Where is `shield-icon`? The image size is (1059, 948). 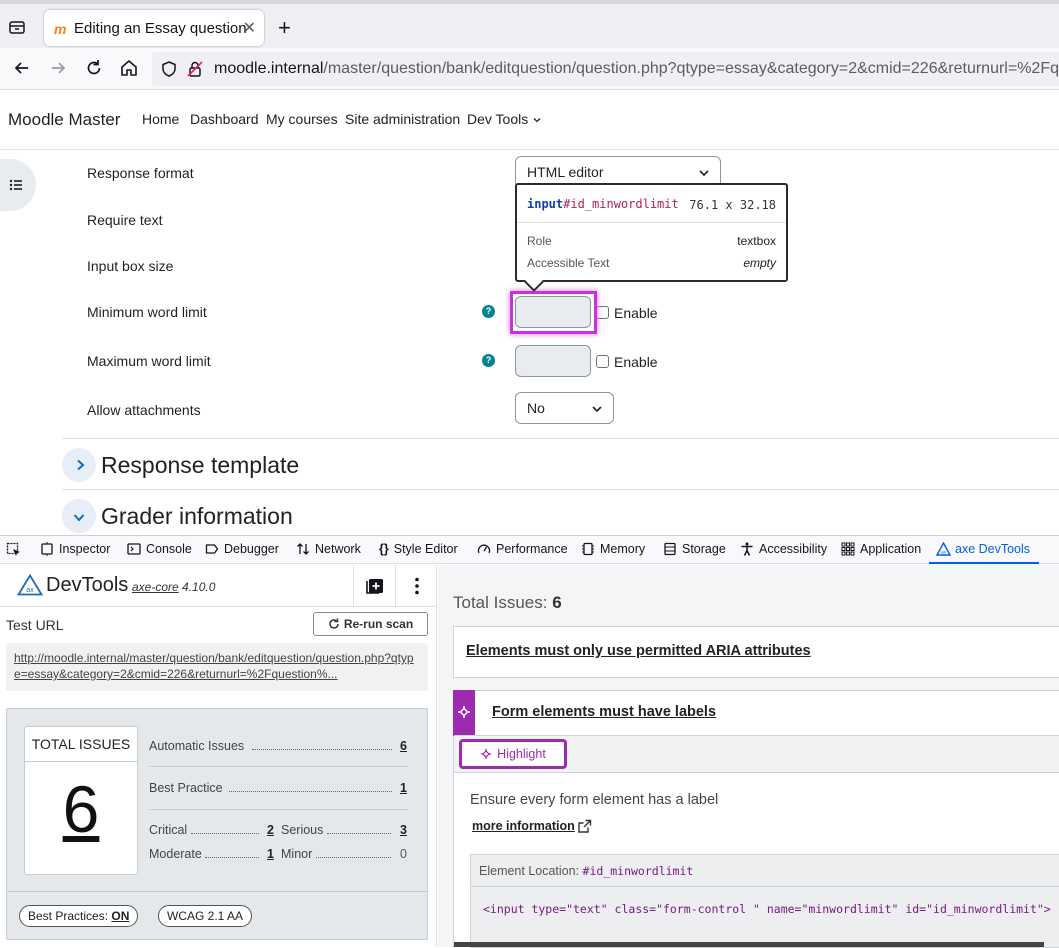
shield-icon is located at coordinates (169, 69).